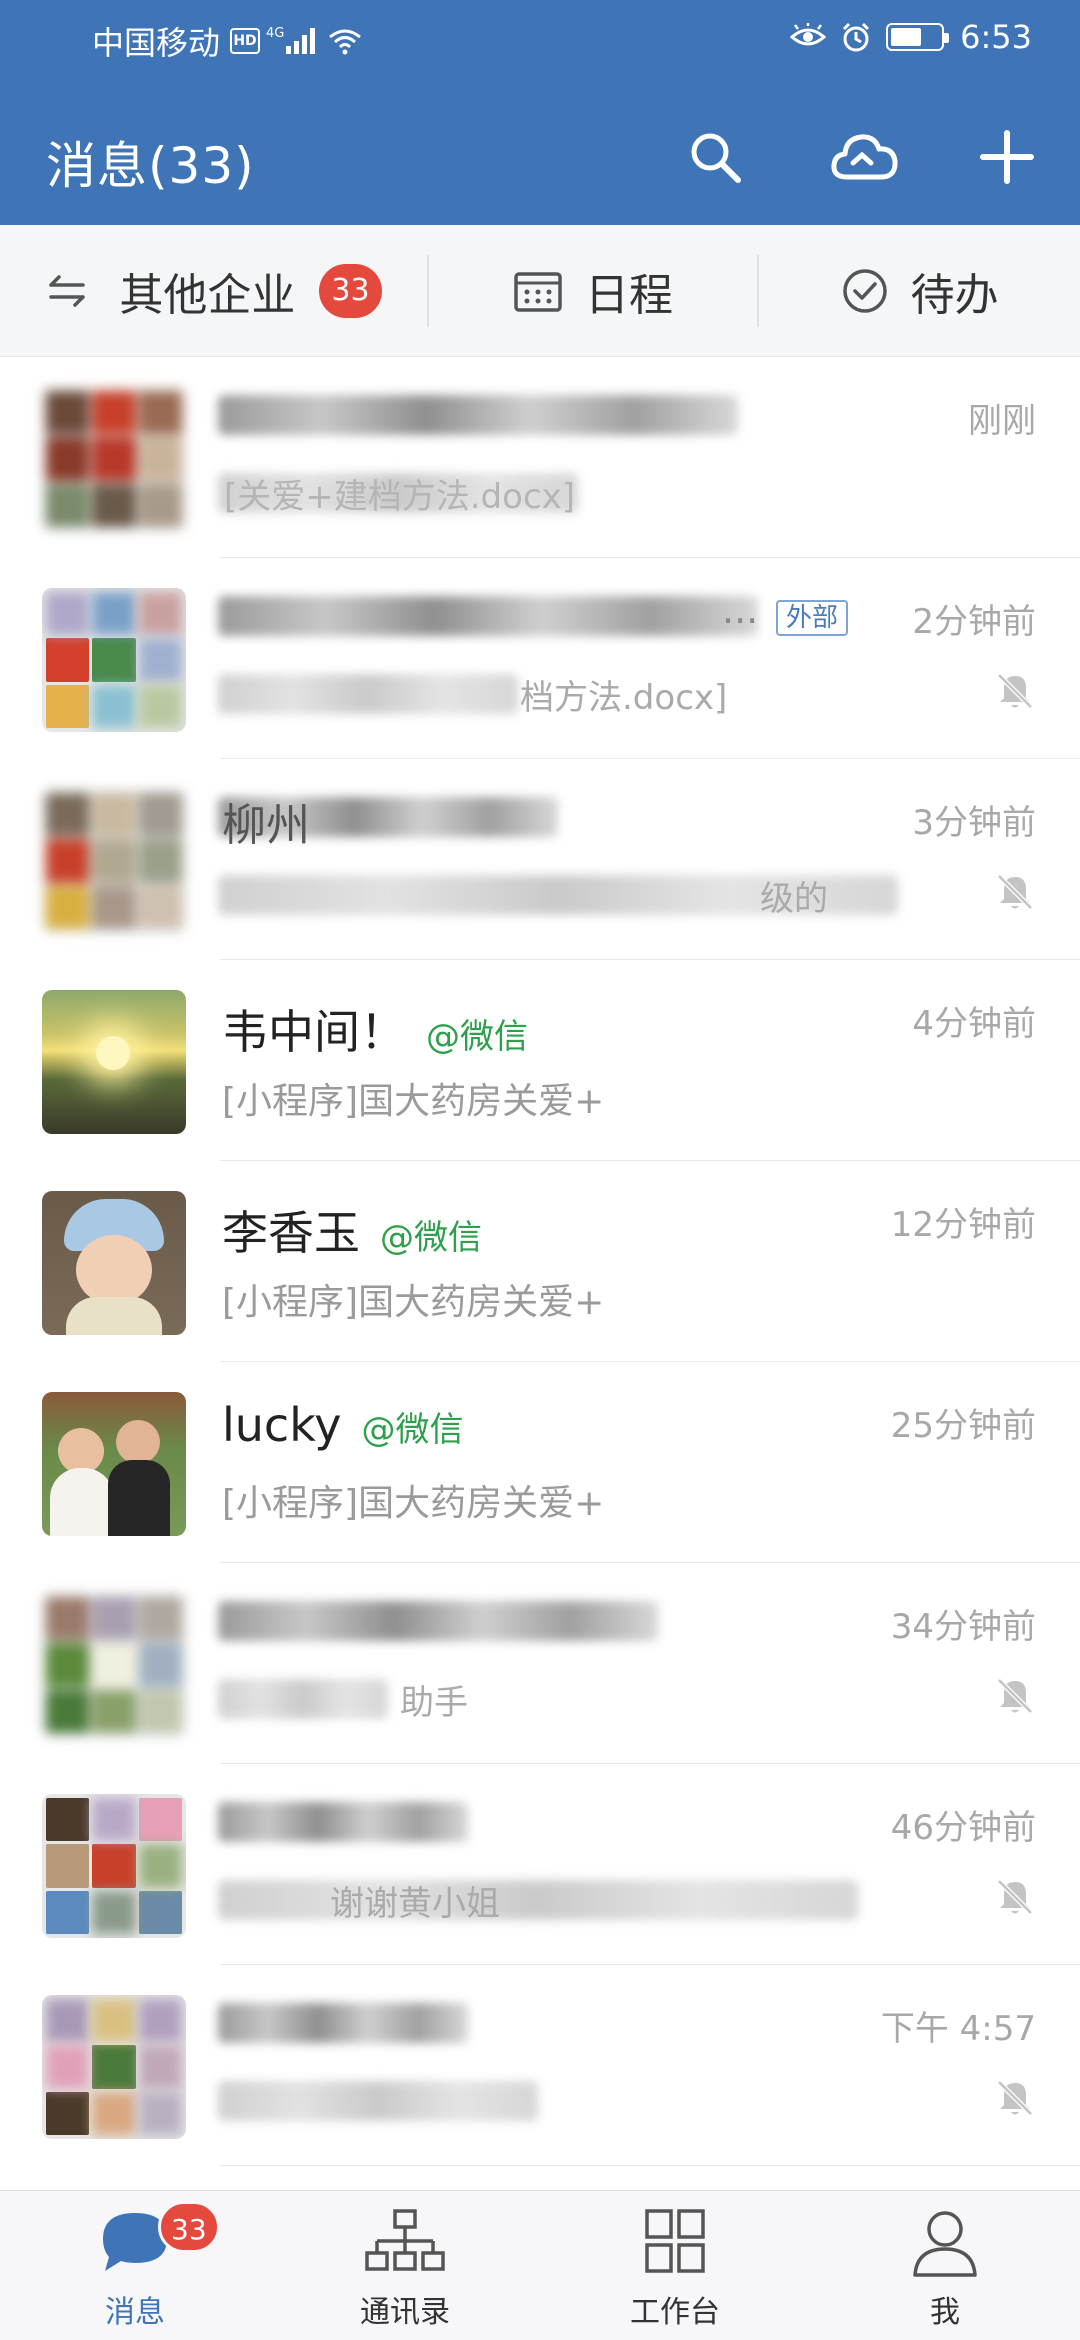 The width and height of the screenshot is (1080, 2340). What do you see at coordinates (135, 2265) in the screenshot?
I see `nav-messages: 33 消息` at bounding box center [135, 2265].